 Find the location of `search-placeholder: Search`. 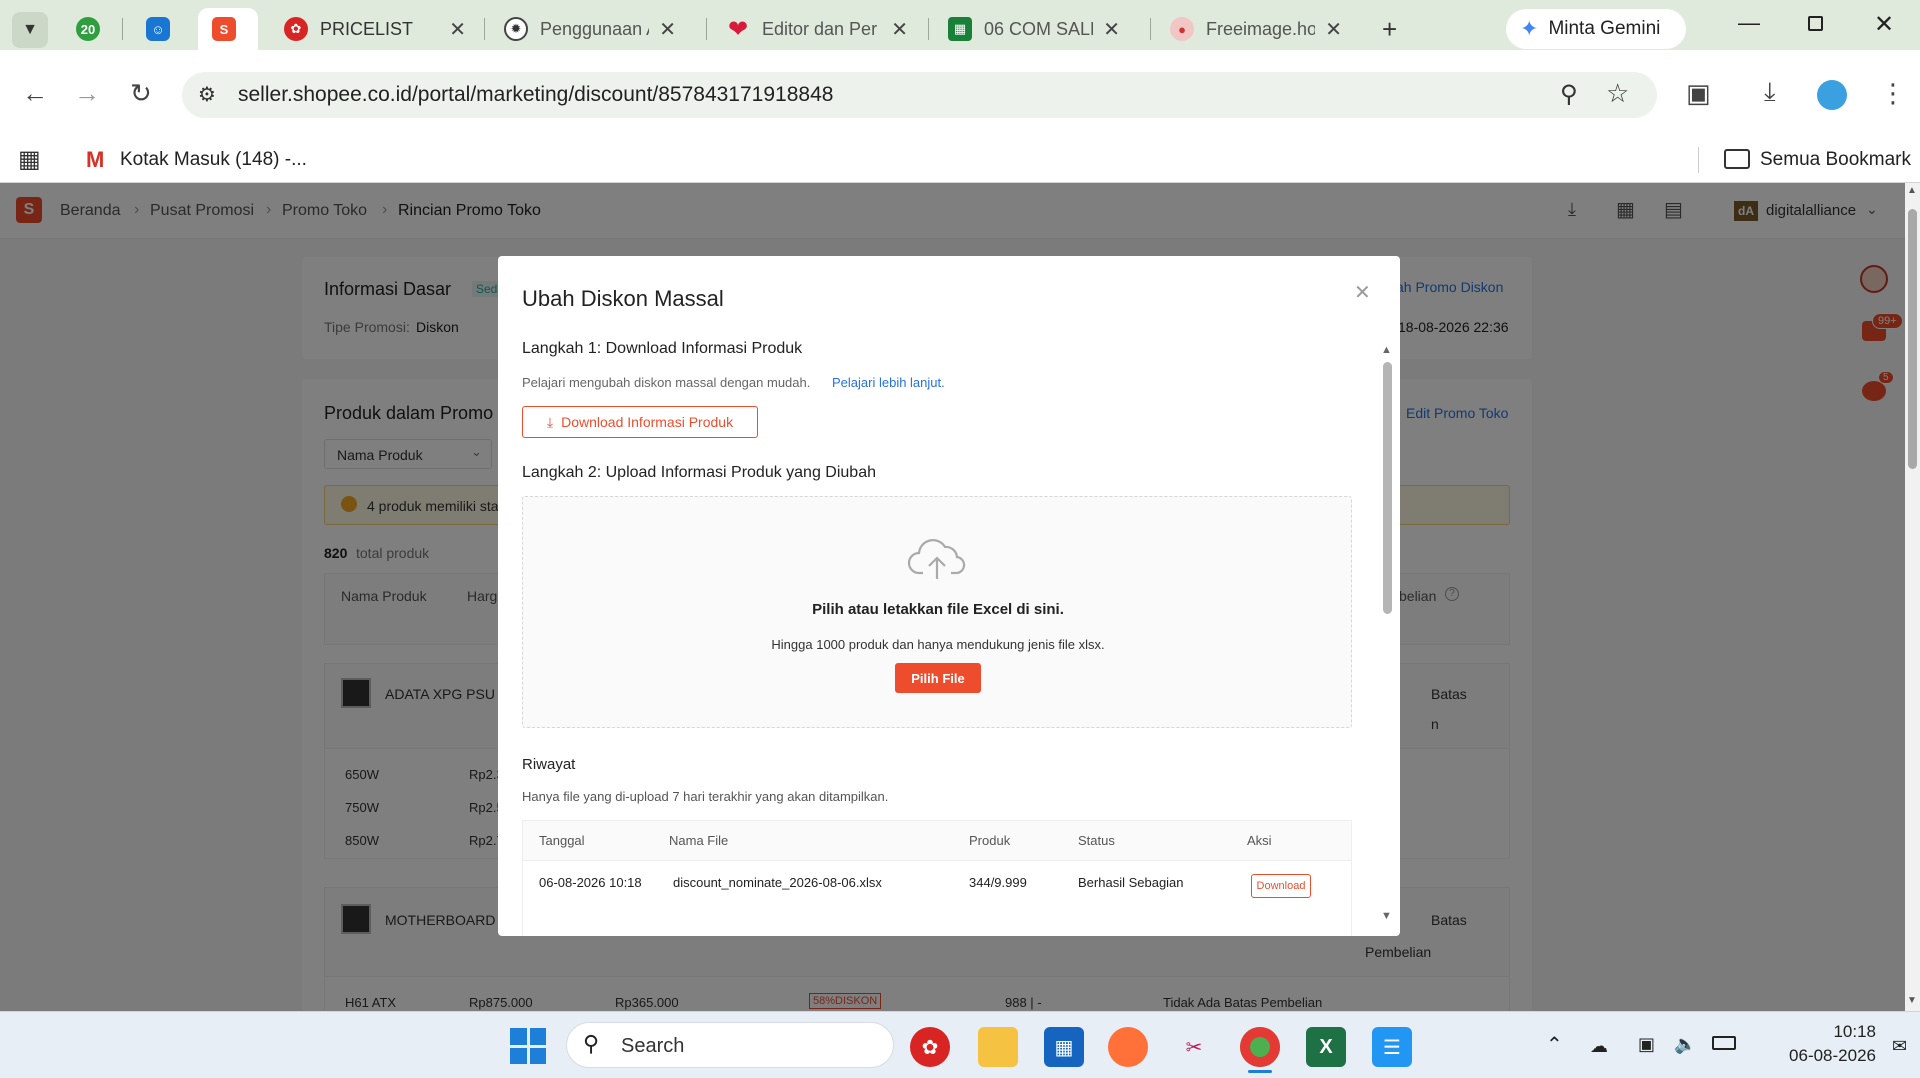

search-placeholder: Search is located at coordinates (653, 1046).